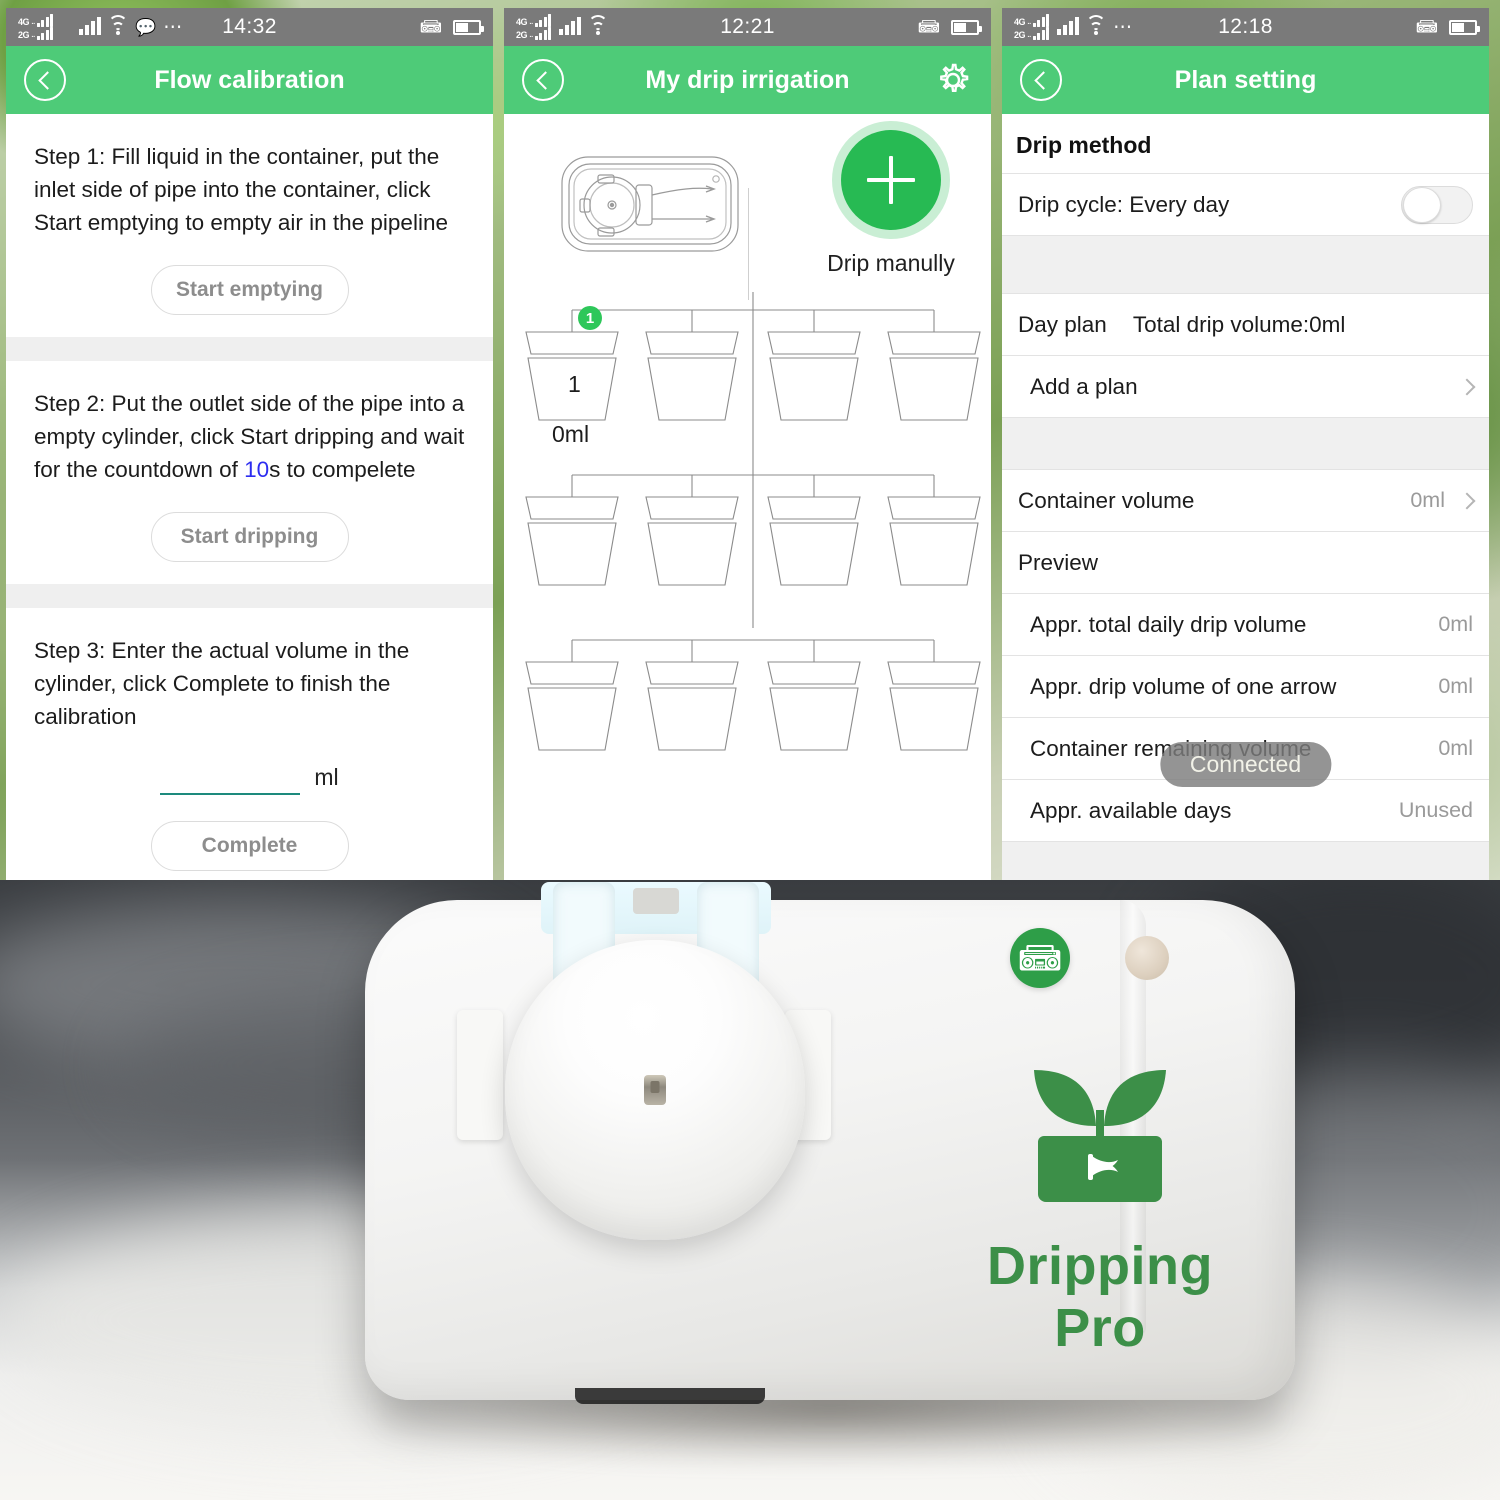  Describe the element at coordinates (65, 27) in the screenshot. I see `signal-icon-secondary: 2G 4G` at that location.